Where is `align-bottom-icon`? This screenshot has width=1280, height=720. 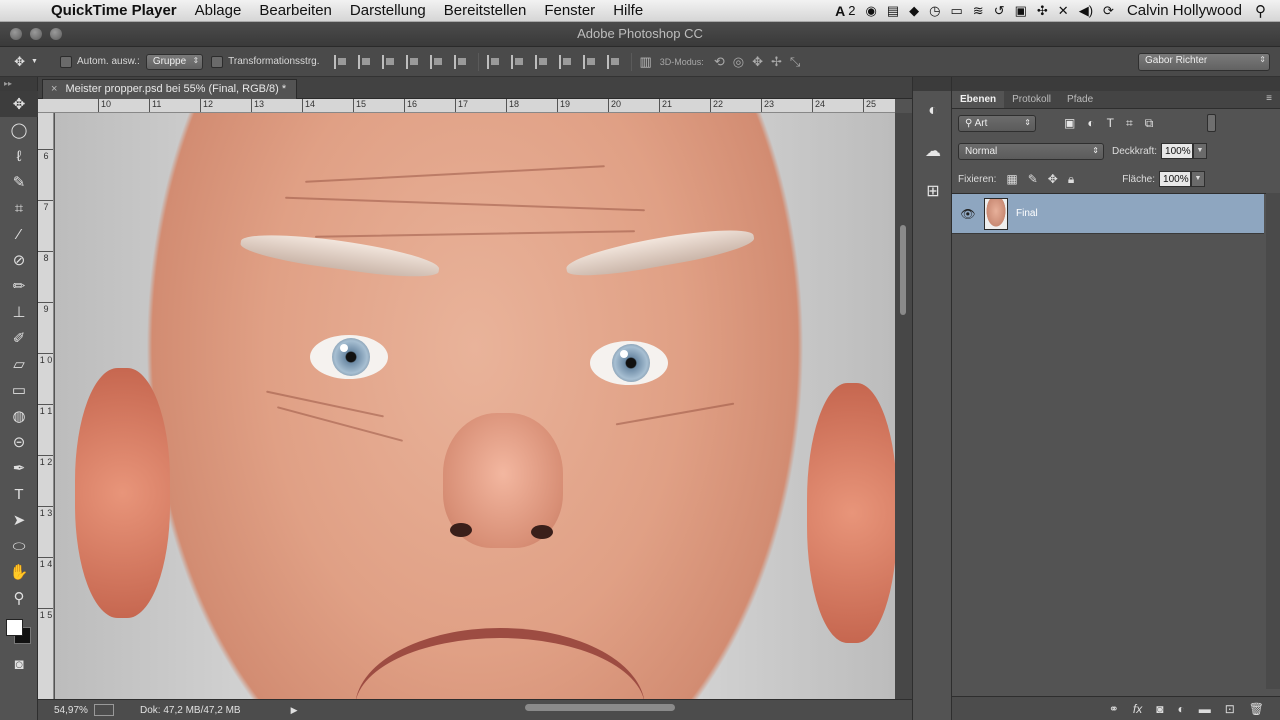 align-bottom-icon is located at coordinates (389, 61).